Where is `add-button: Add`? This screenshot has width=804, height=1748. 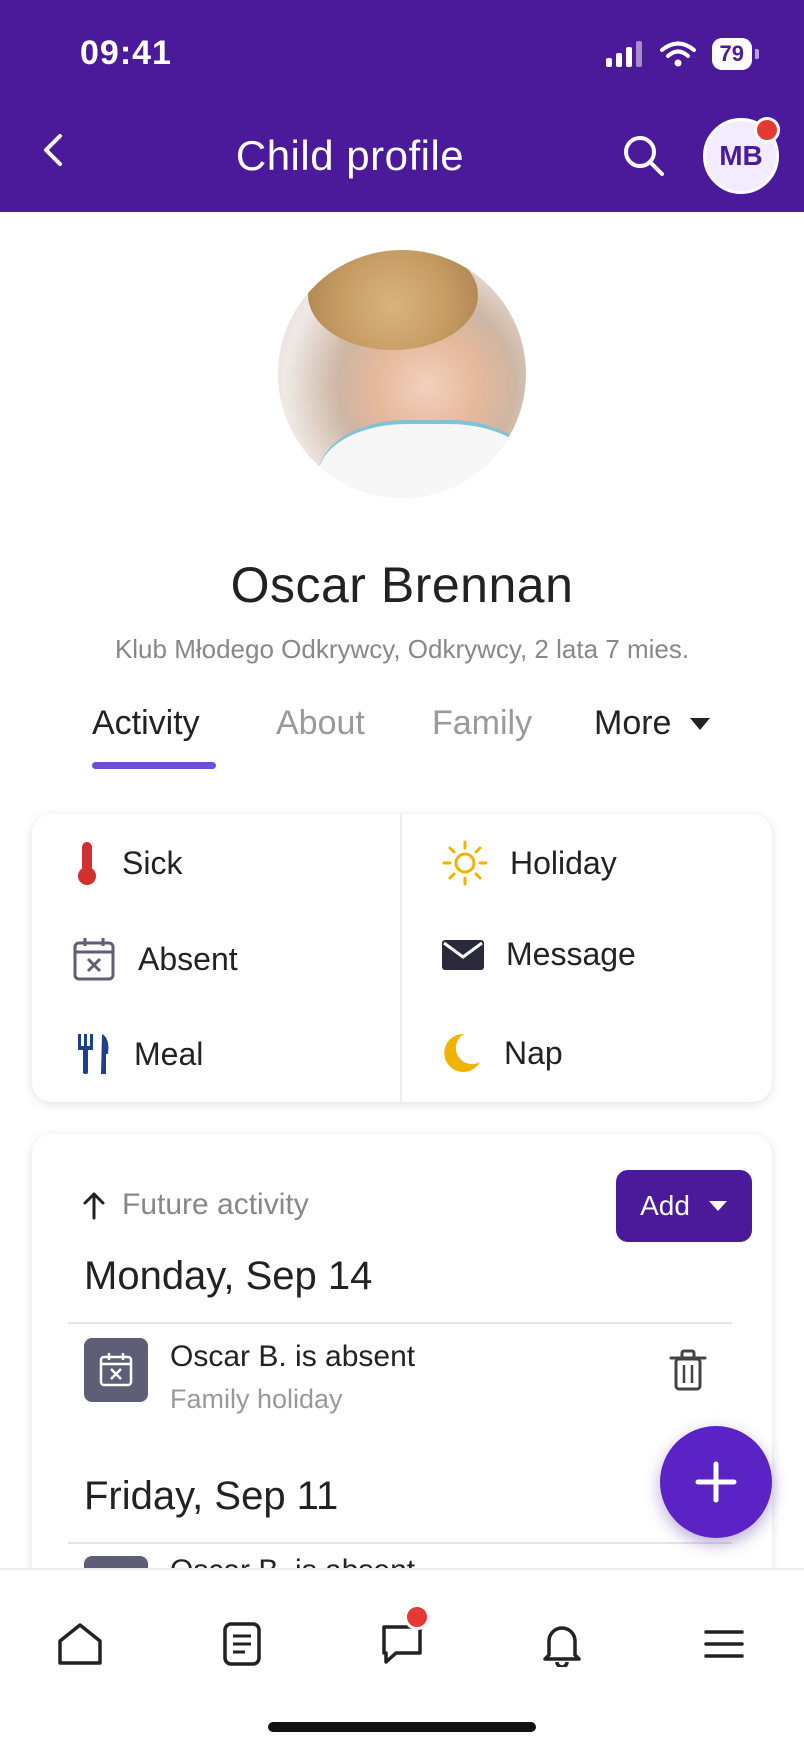 add-button: Add is located at coordinates (684, 1206).